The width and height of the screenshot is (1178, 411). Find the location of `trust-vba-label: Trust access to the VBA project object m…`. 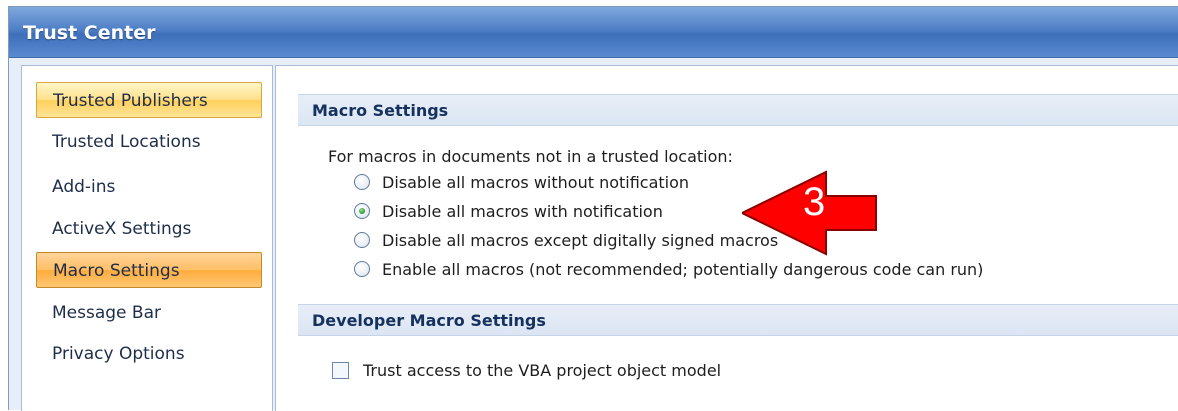

trust-vba-label: Trust access to the VBA project object m… is located at coordinates (542, 370).